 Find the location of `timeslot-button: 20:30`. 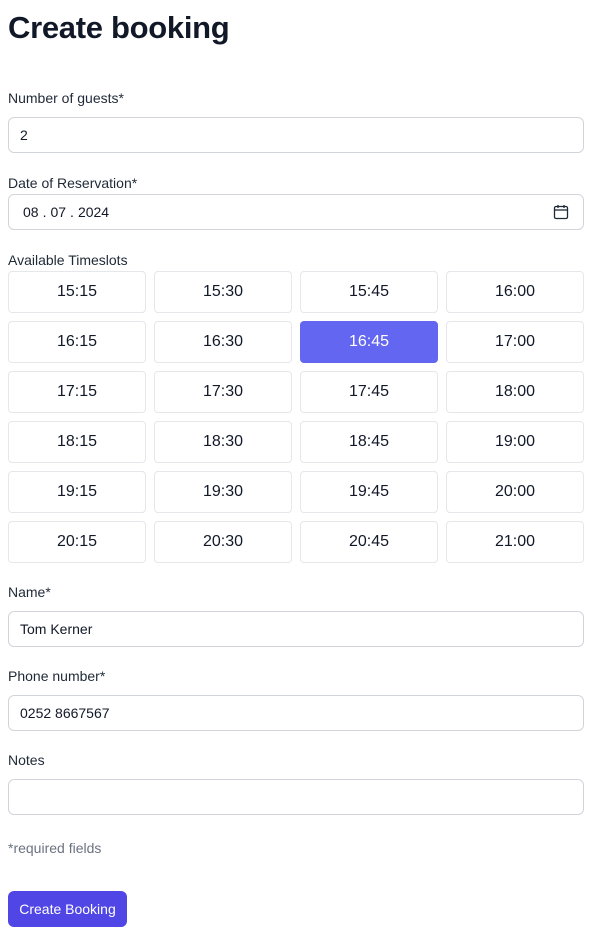

timeslot-button: 20:30 is located at coordinates (223, 542).